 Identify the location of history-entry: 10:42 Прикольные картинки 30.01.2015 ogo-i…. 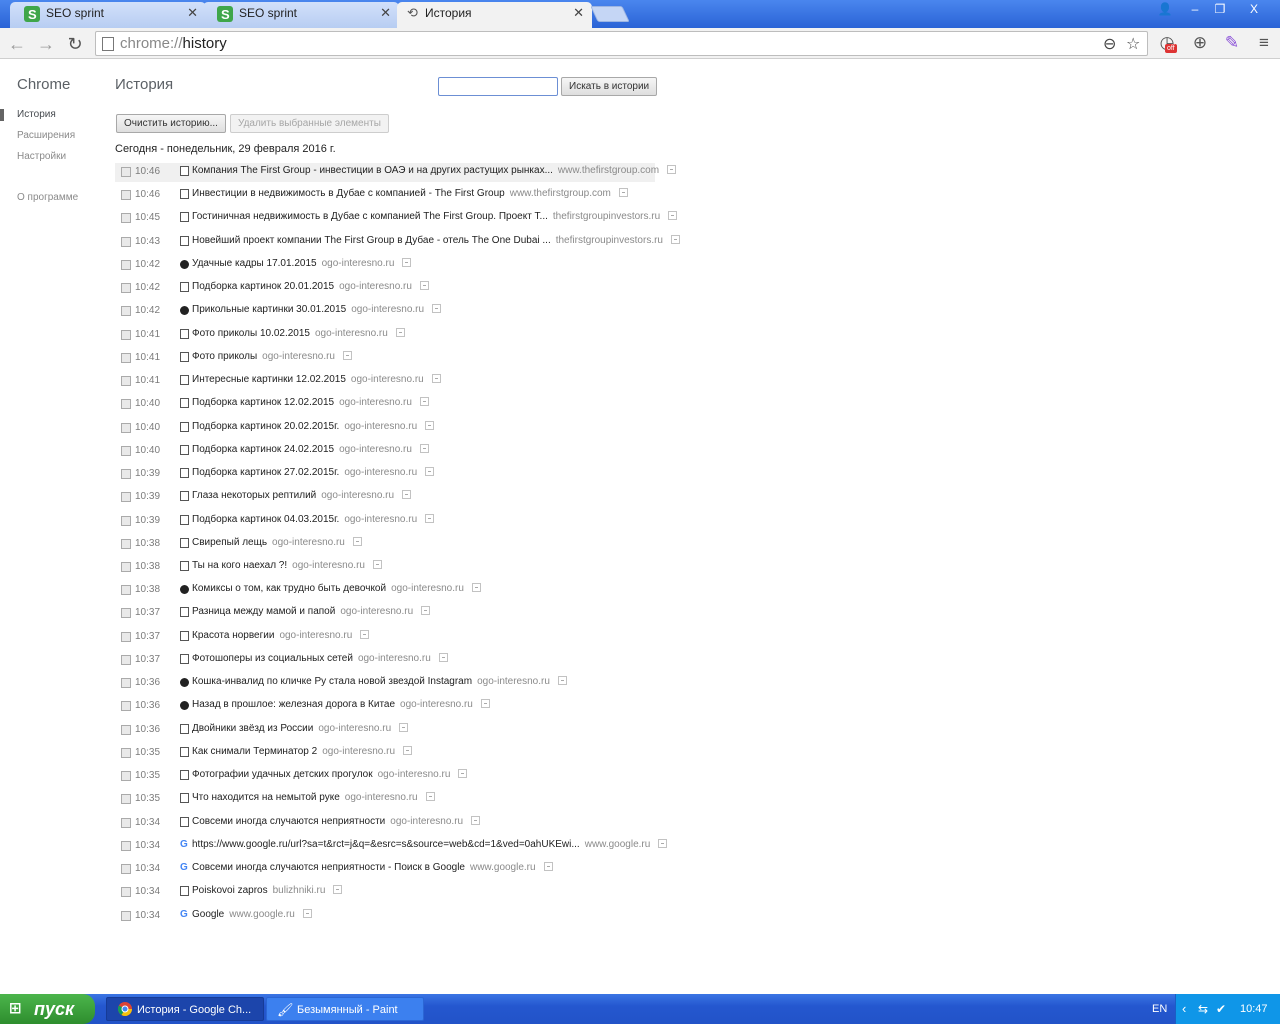
(387, 313).